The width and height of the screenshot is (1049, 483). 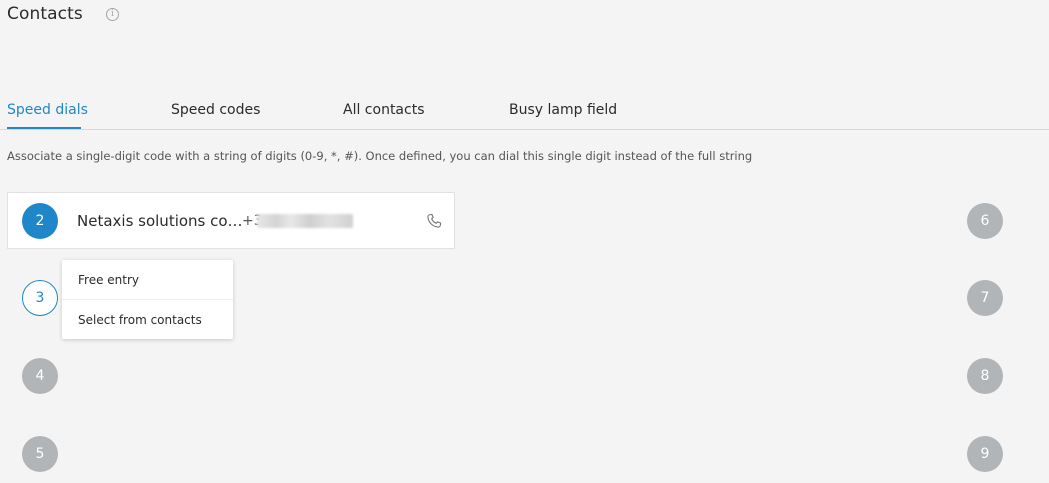 I want to click on info-icon: i, so click(x=112, y=14).